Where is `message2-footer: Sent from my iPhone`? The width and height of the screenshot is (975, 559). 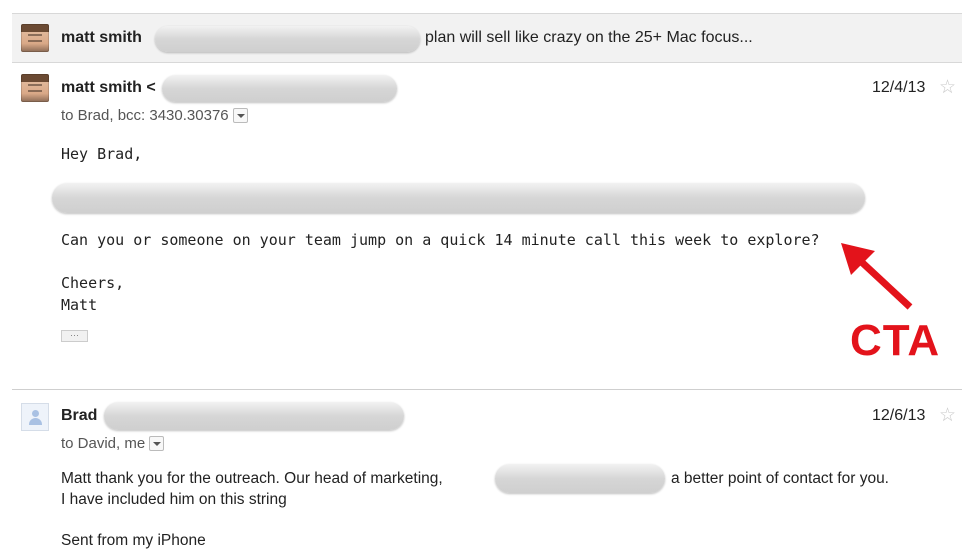 message2-footer: Sent from my iPhone is located at coordinates (133, 540).